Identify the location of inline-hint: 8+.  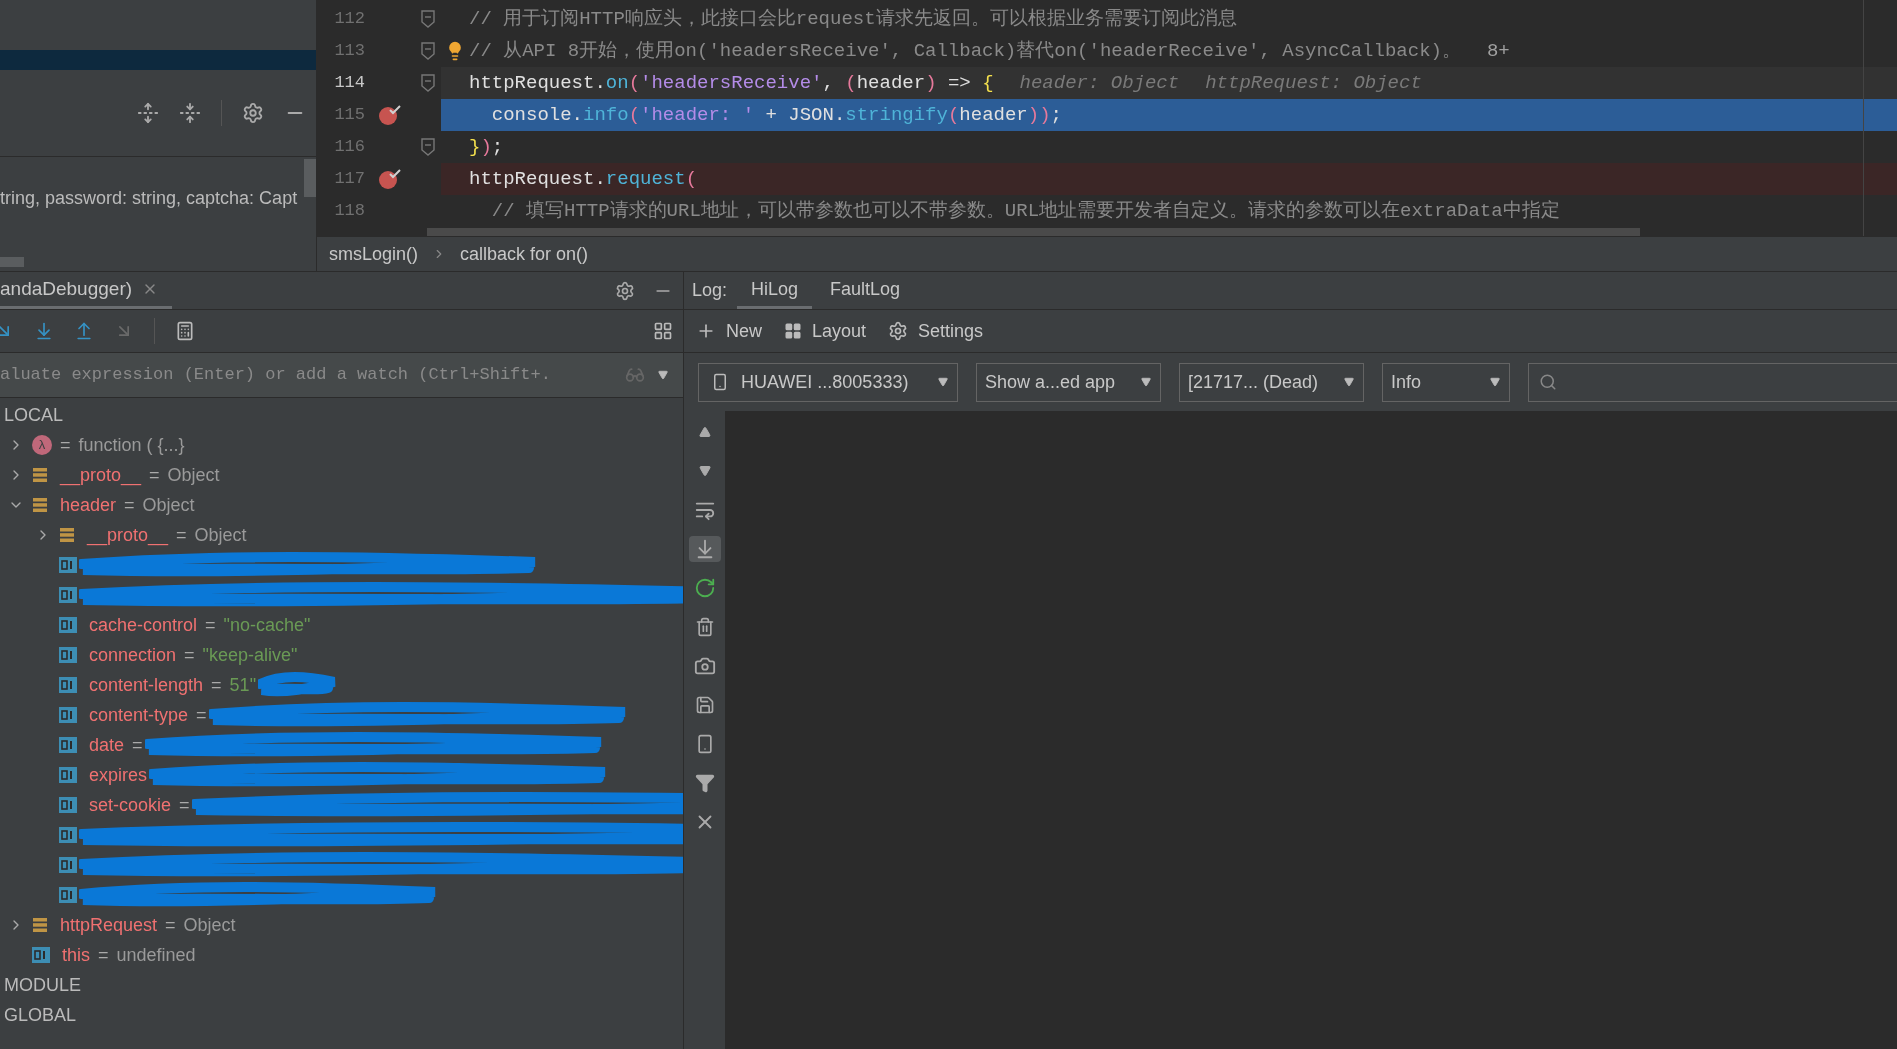
(1498, 51).